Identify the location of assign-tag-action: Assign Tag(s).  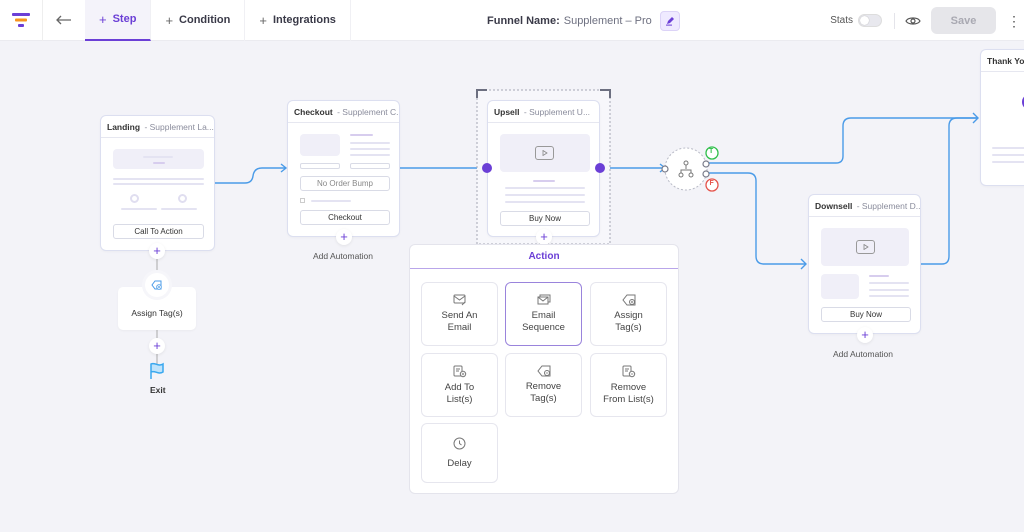
(628, 314).